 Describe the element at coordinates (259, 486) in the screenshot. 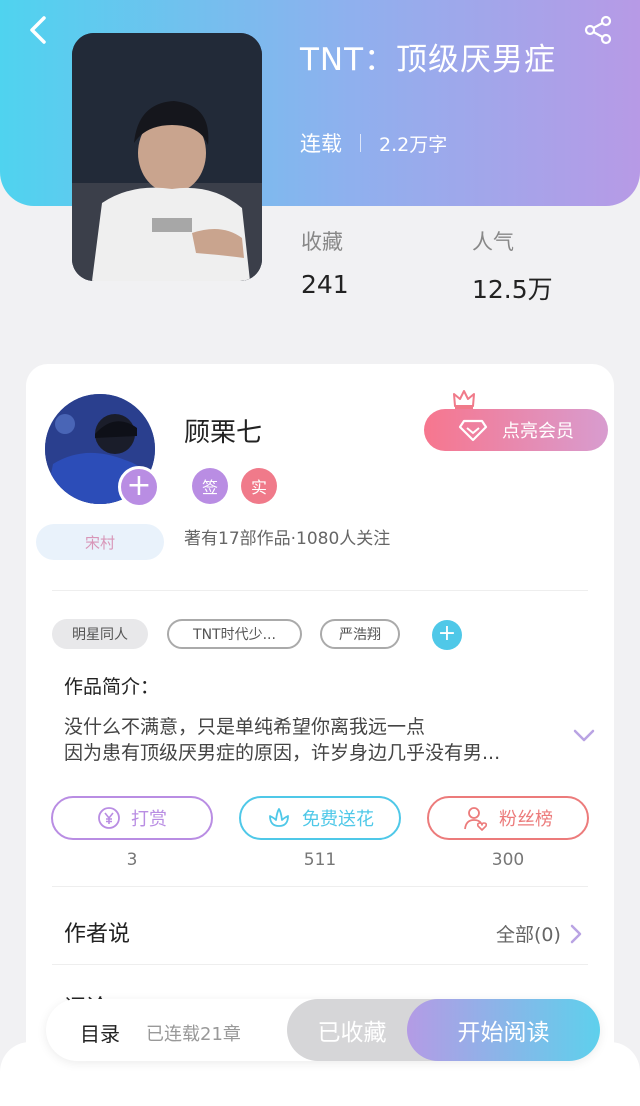

I see `verified-badge: 实` at that location.